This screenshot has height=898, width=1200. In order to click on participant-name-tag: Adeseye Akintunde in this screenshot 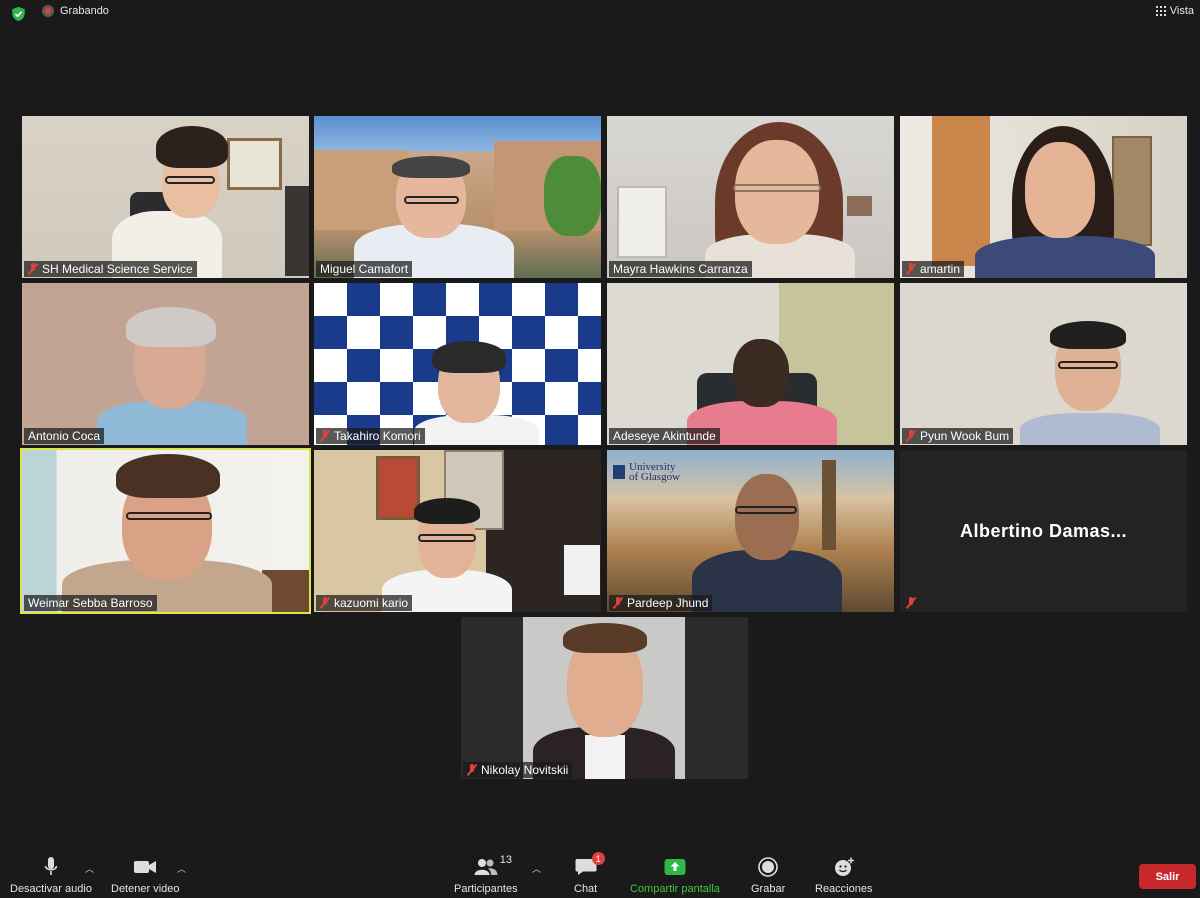, I will do `click(664, 436)`.